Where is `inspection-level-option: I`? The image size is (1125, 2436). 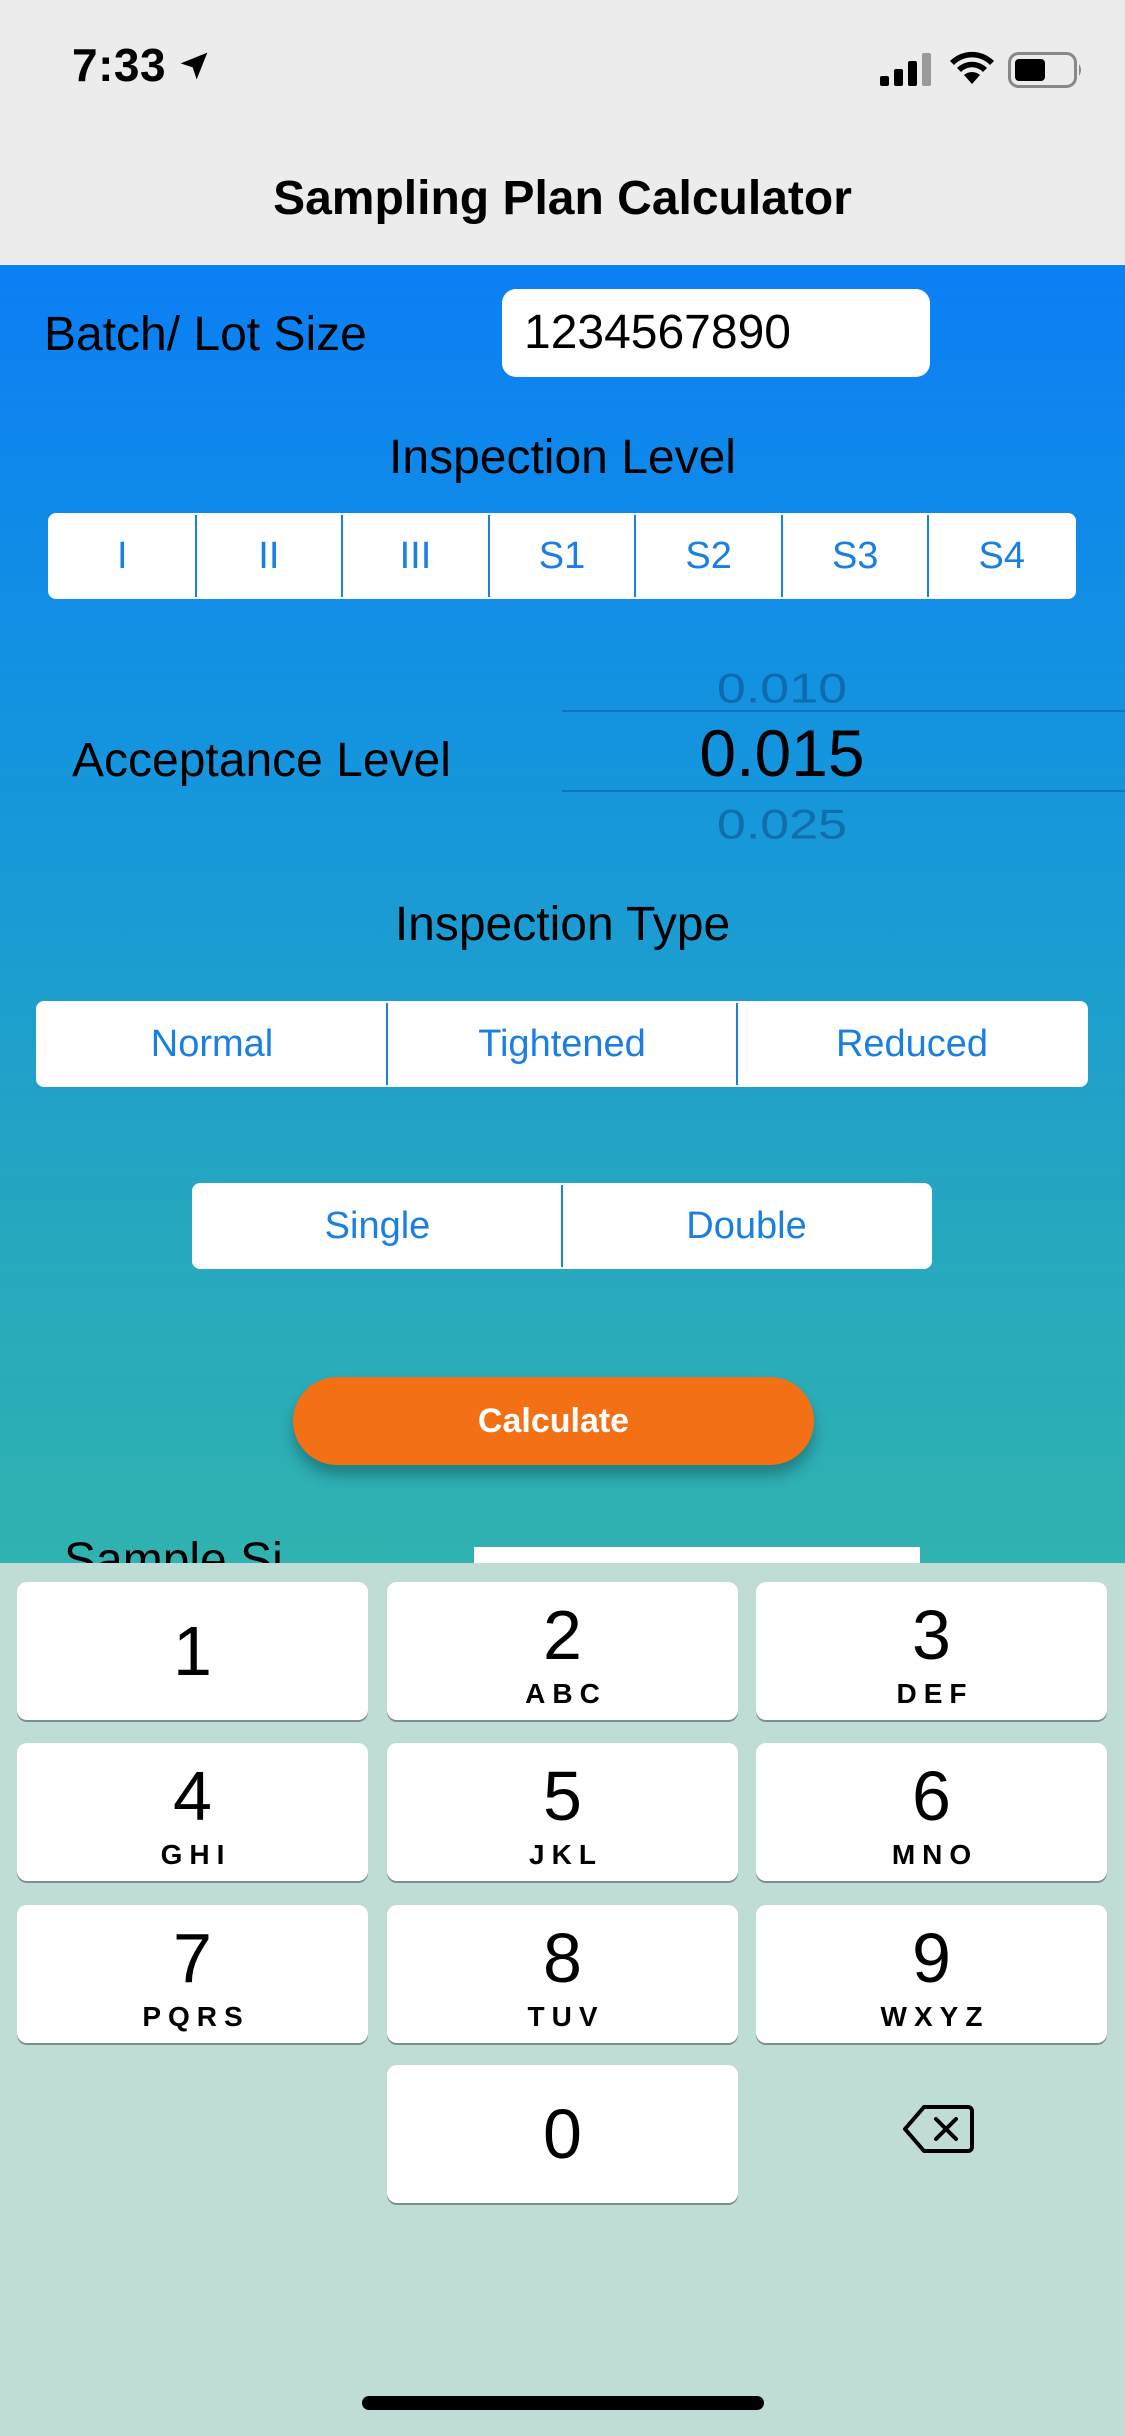 inspection-level-option: I is located at coordinates (122, 556).